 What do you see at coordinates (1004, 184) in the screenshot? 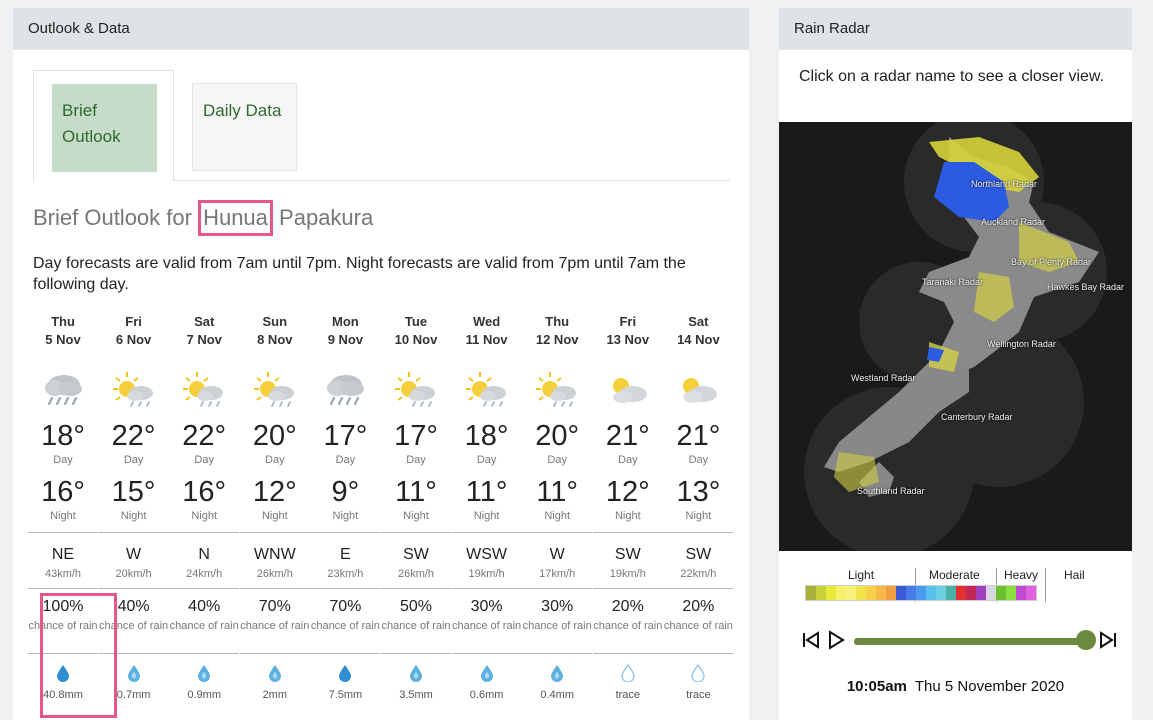
I see `radar-label-northland: Northland Radar` at bounding box center [1004, 184].